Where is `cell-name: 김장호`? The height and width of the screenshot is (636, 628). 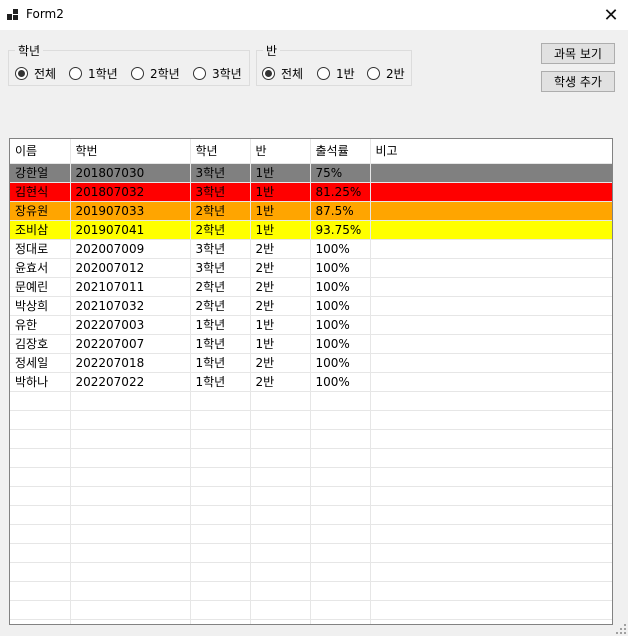
cell-name: 김장호 is located at coordinates (40, 344).